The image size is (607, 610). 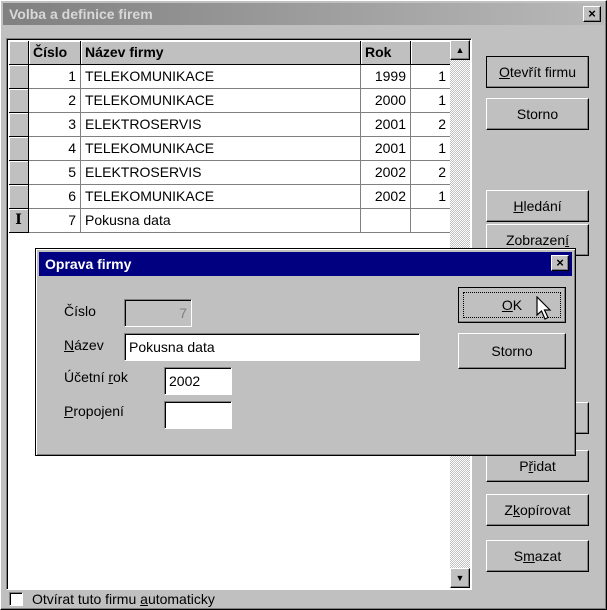 I want to click on main-window-titlebar: Volba a definice firem, so click(x=303, y=14).